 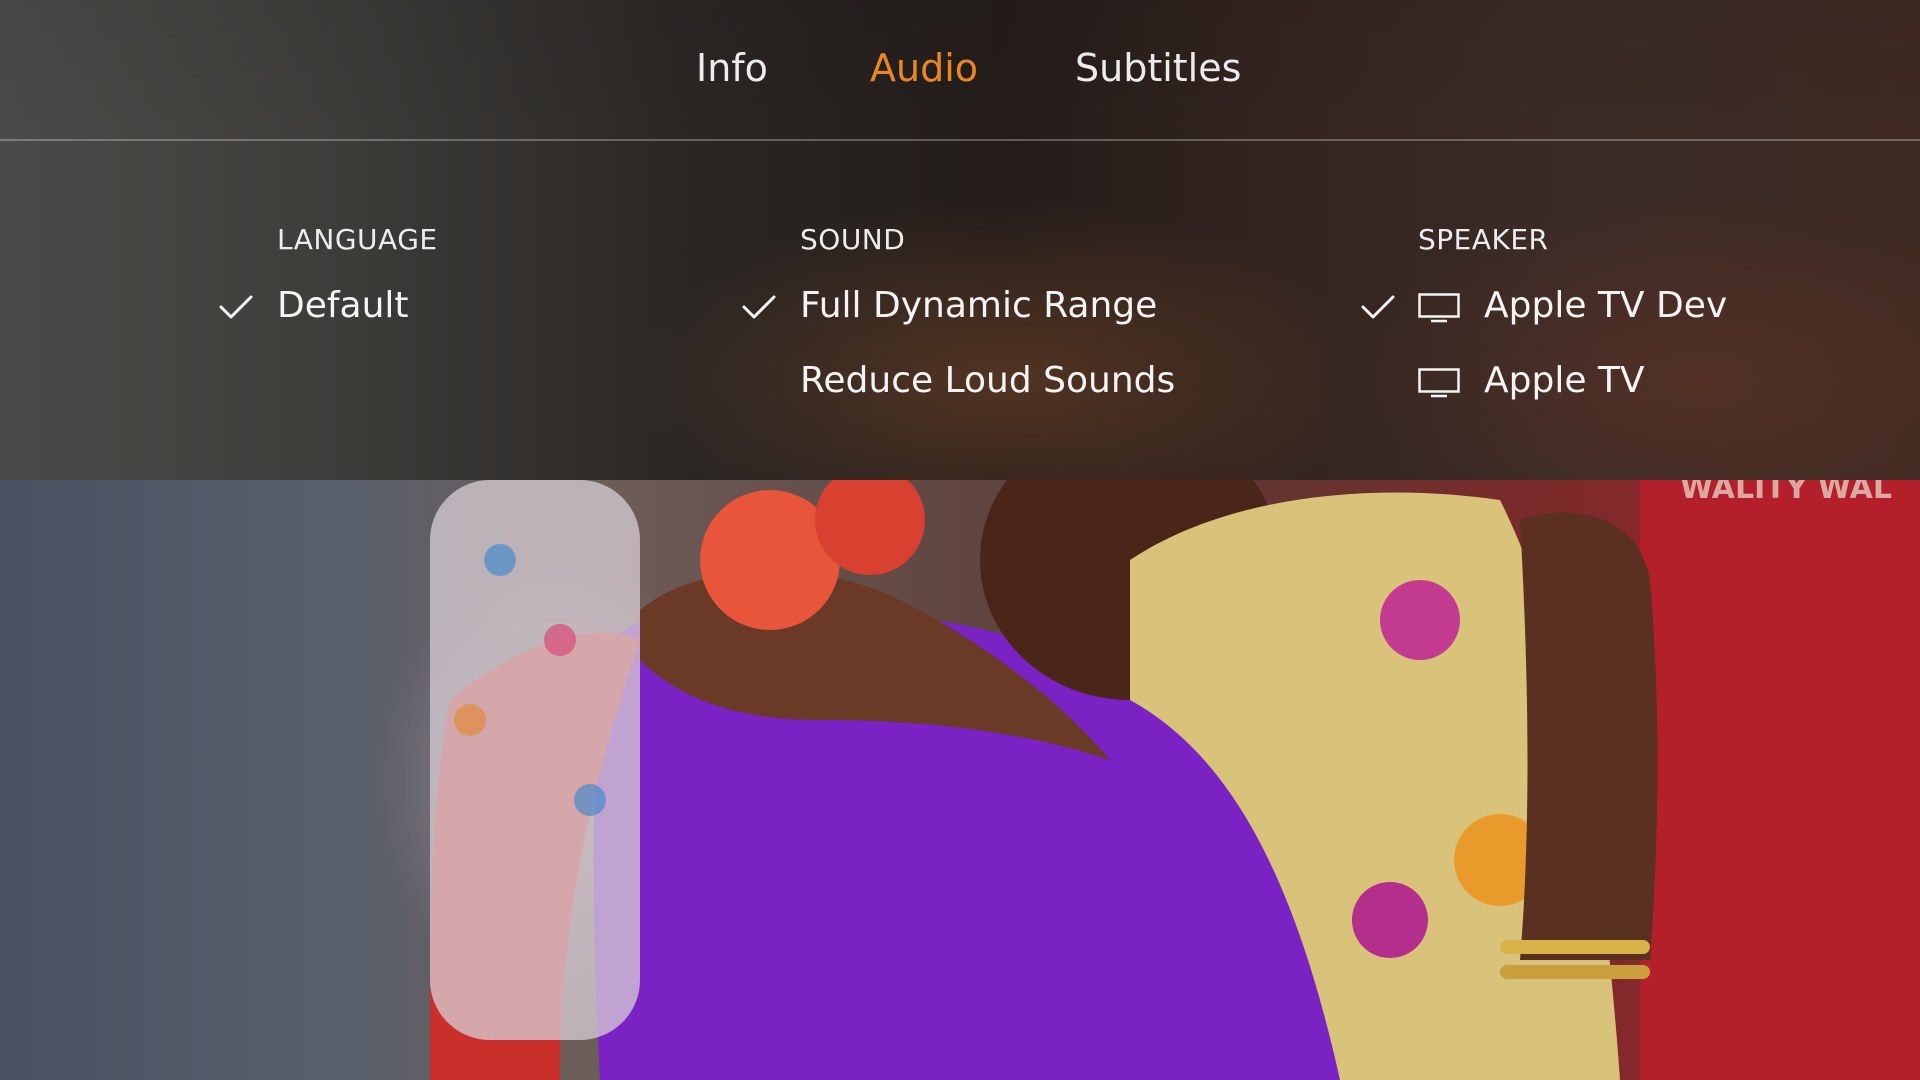 I want to click on speaker-option-apple-tv: Apple TV, so click(x=1564, y=380).